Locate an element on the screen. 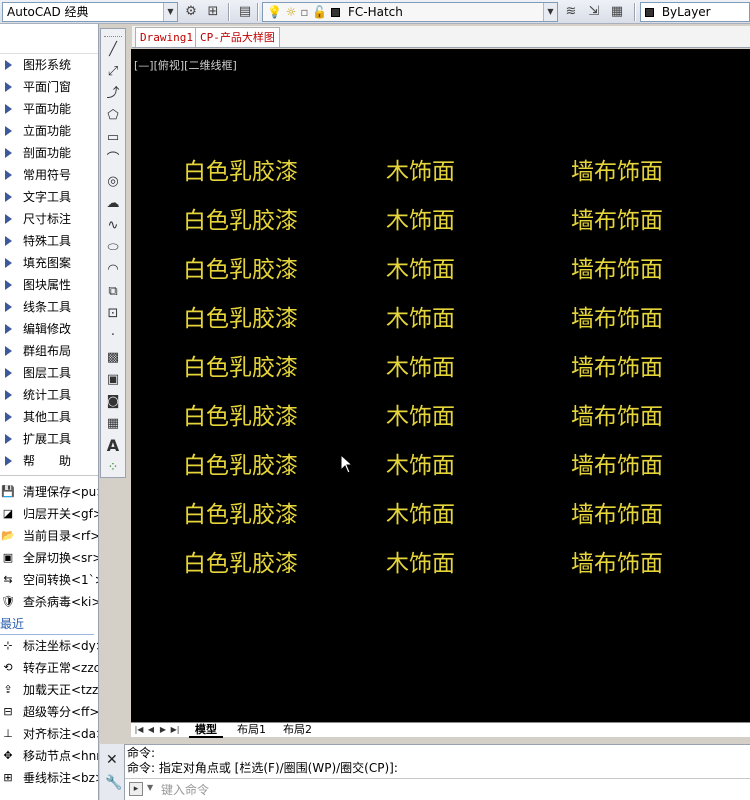 The width and height of the screenshot is (750, 800). menu-command-item: ▣ 全屏切换<sr> is located at coordinates (49, 558).